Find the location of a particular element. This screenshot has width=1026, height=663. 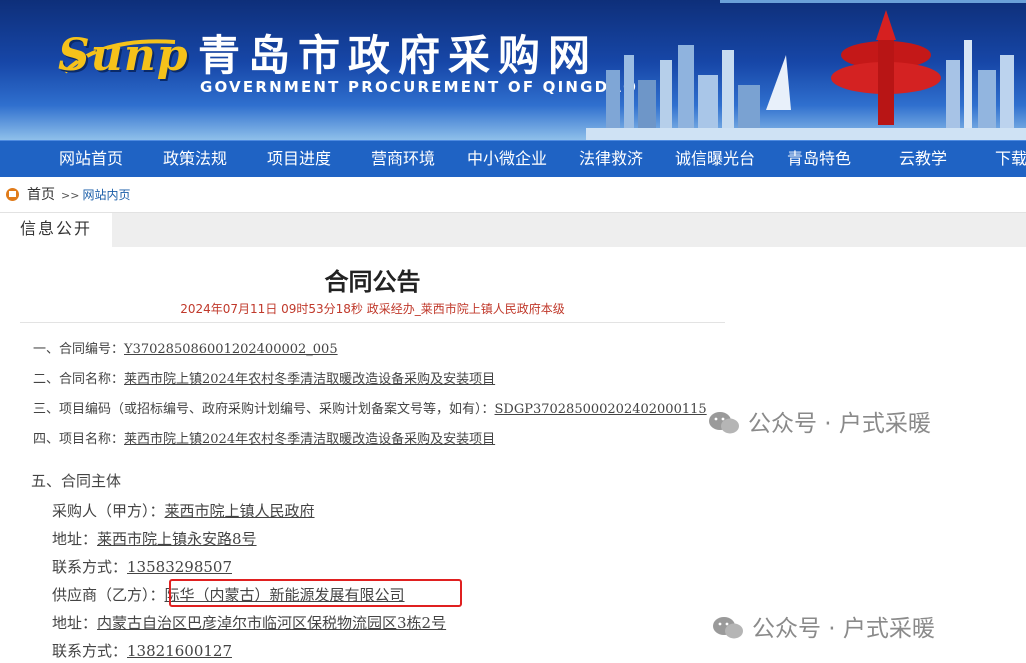

purchaser-value: 莱西市院上镇人民政府 is located at coordinates (239, 511).